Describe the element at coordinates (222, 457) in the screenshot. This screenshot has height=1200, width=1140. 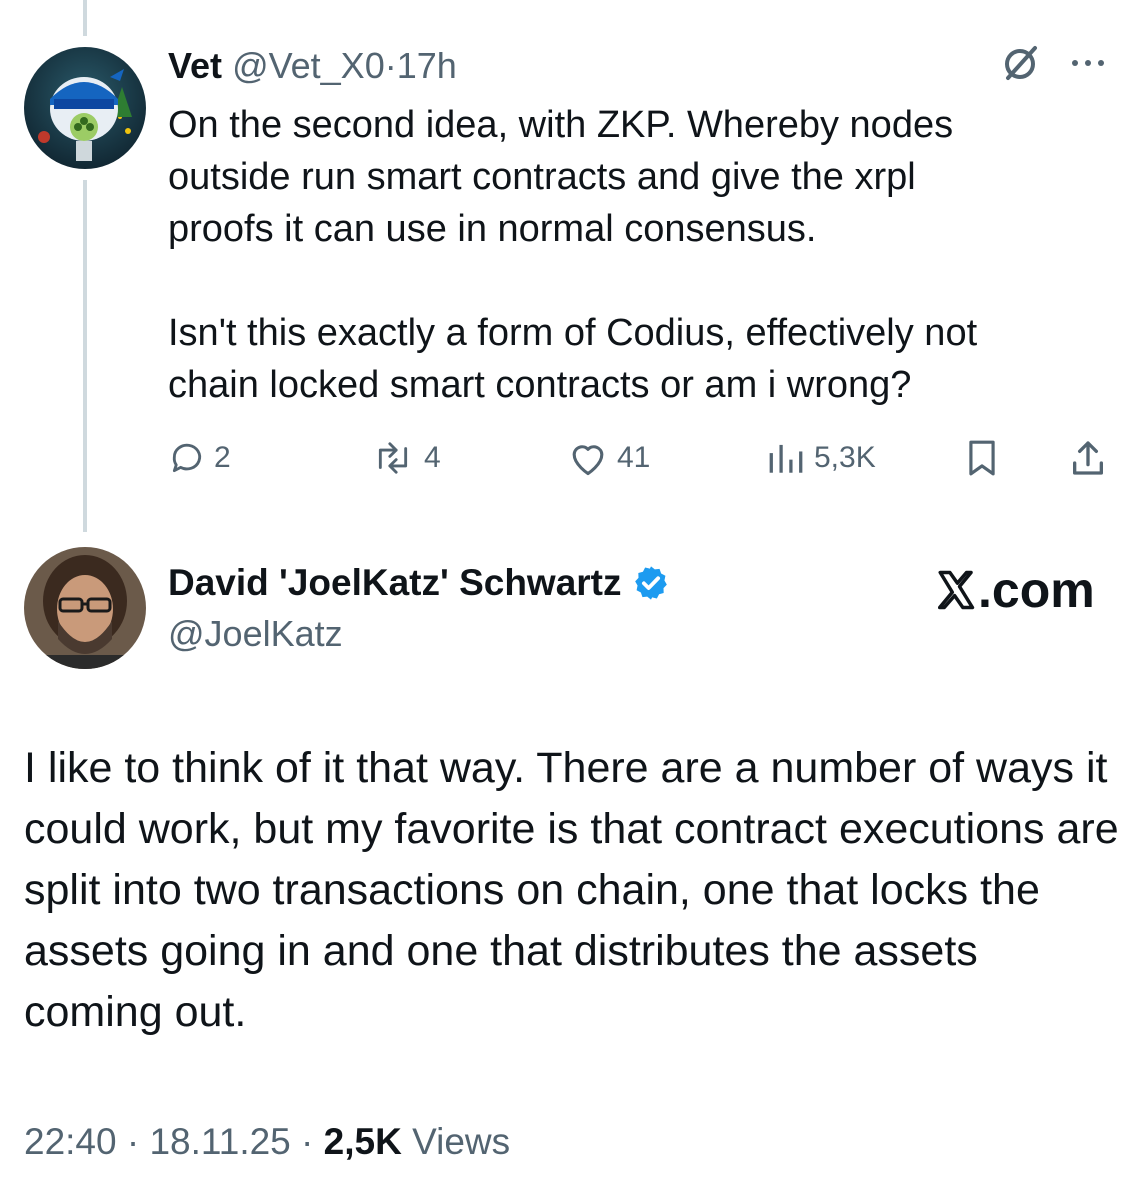
I see `reply-count: 2` at that location.